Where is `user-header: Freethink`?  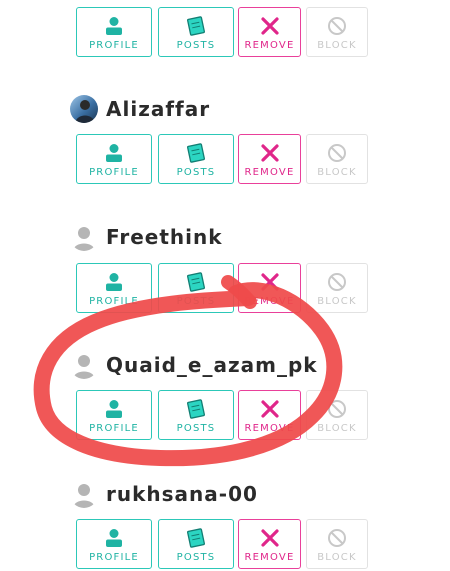
user-header: Freethink is located at coordinates (146, 237).